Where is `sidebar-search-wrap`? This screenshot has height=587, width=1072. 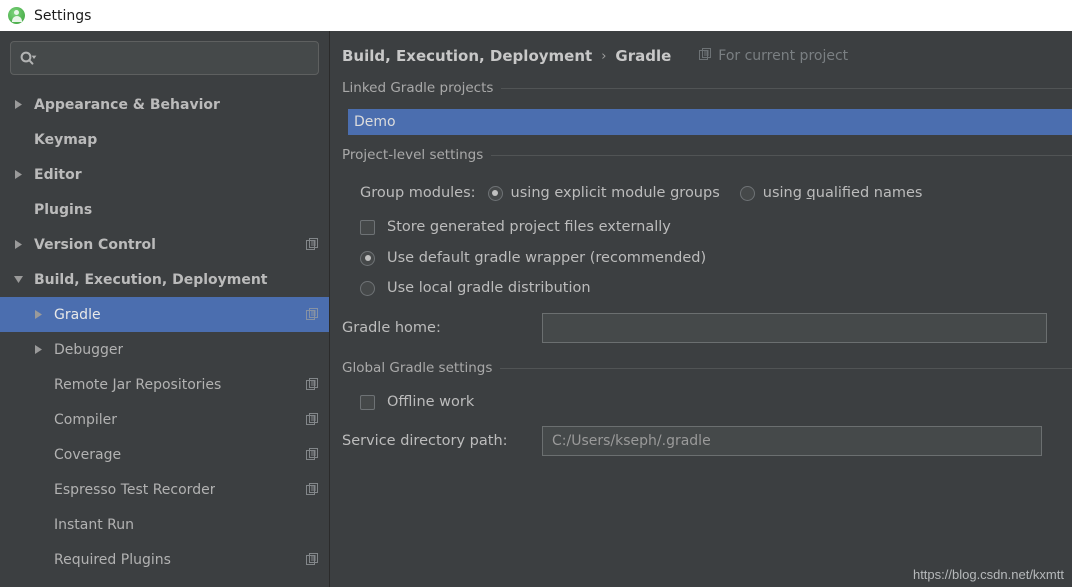
sidebar-search-wrap is located at coordinates (164, 53).